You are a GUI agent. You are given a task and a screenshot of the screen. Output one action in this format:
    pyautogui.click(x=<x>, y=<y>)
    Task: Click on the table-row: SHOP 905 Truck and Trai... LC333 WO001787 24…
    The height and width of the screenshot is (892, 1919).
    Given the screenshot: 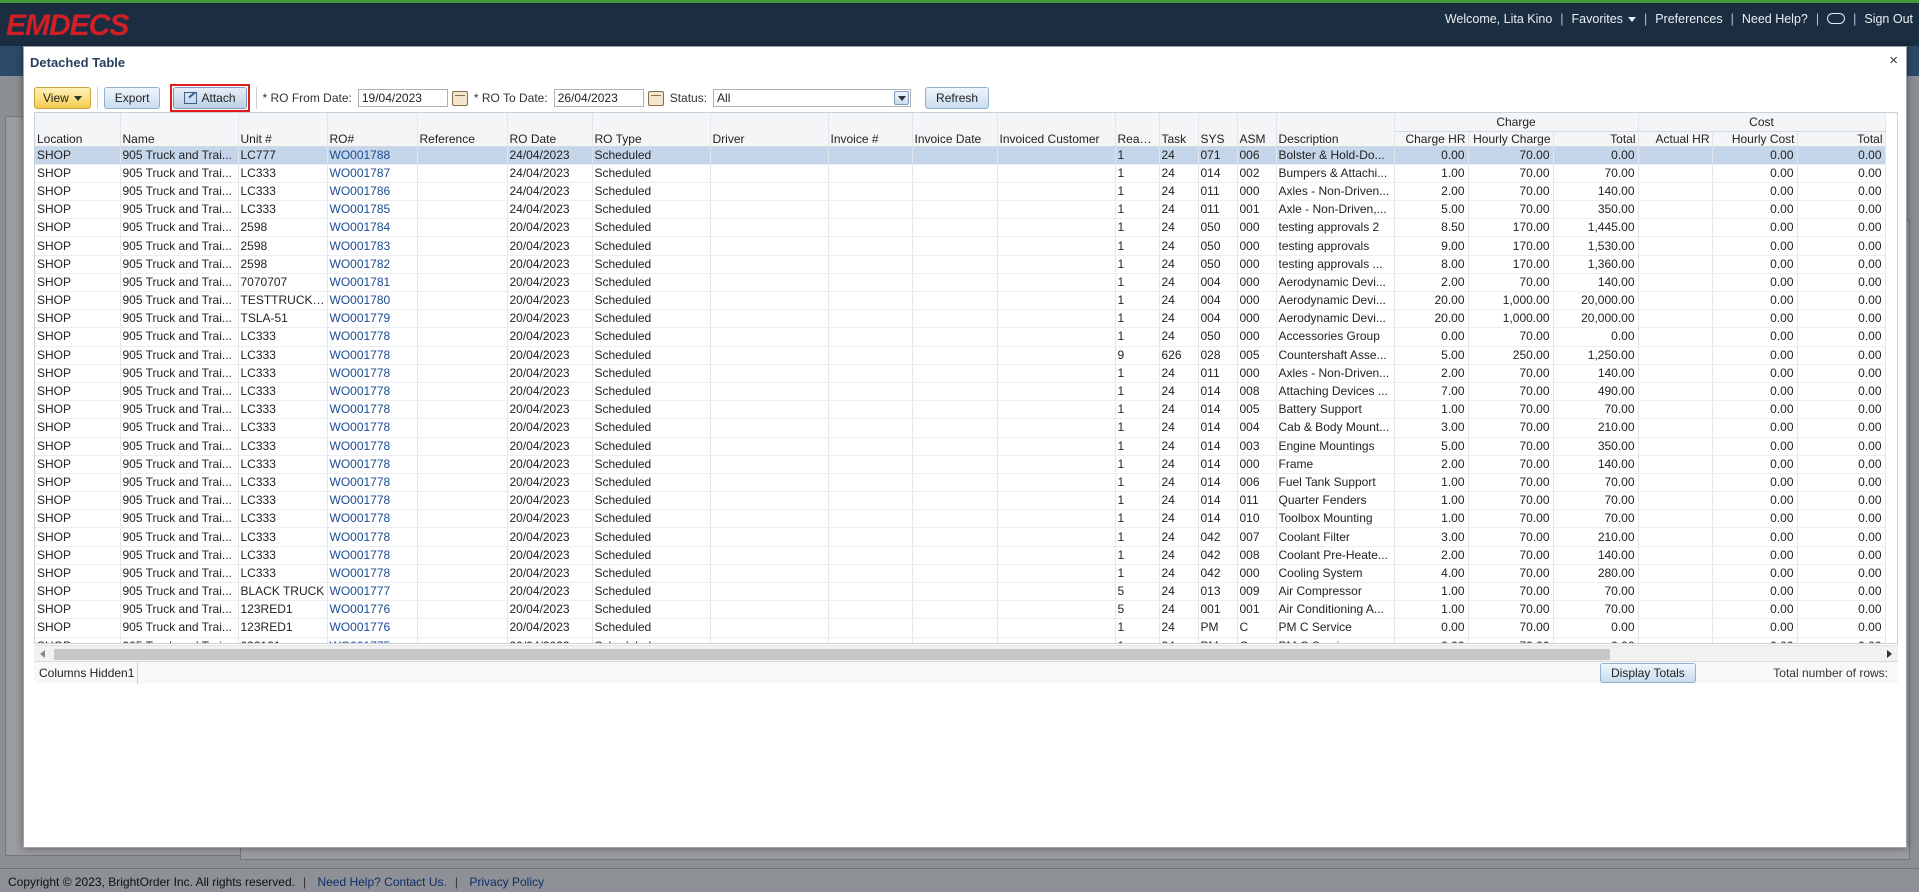 What is the action you would take?
    pyautogui.click(x=960, y=173)
    